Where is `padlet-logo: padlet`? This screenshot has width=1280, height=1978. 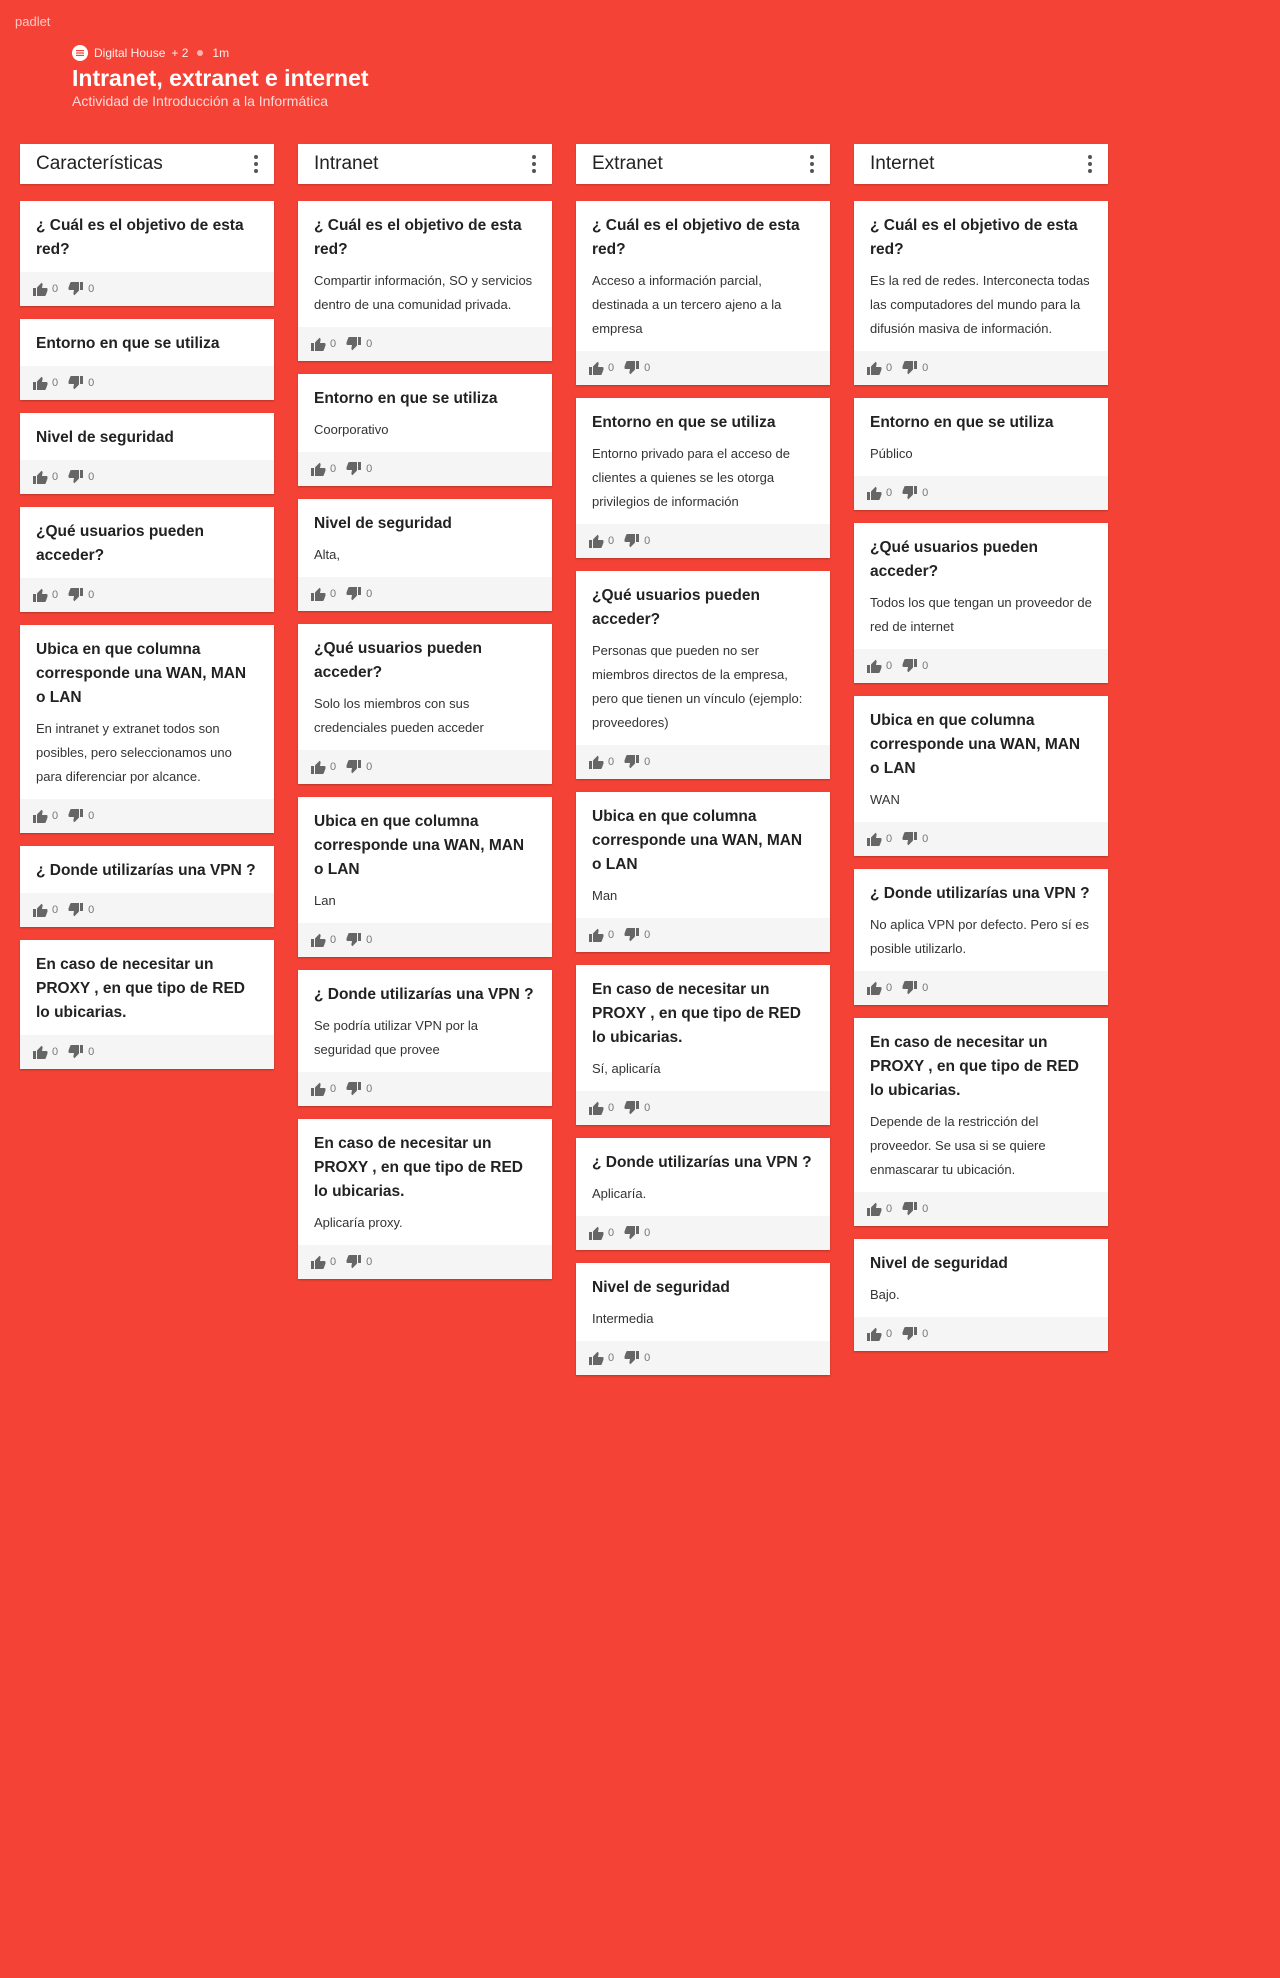 padlet-logo: padlet is located at coordinates (32, 21).